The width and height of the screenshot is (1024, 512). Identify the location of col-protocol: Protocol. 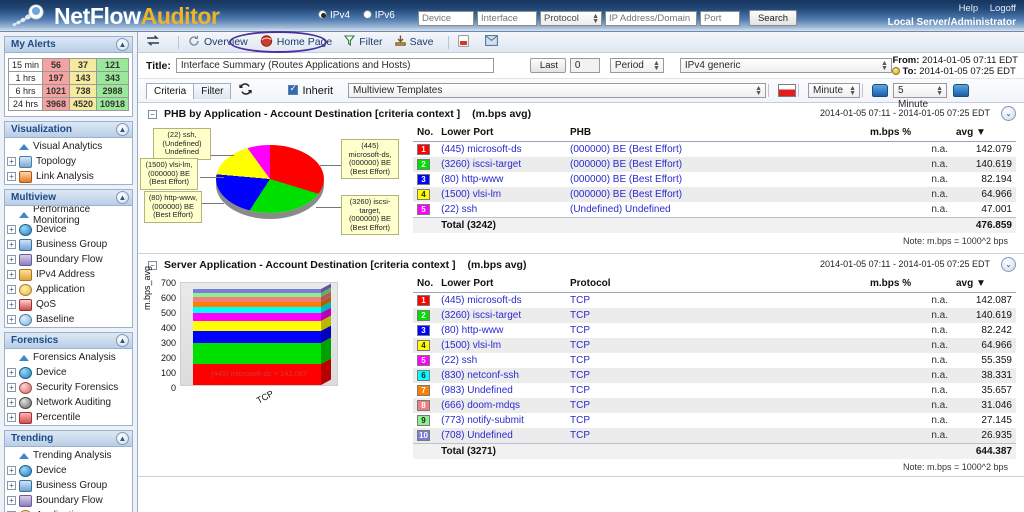
(716, 284).